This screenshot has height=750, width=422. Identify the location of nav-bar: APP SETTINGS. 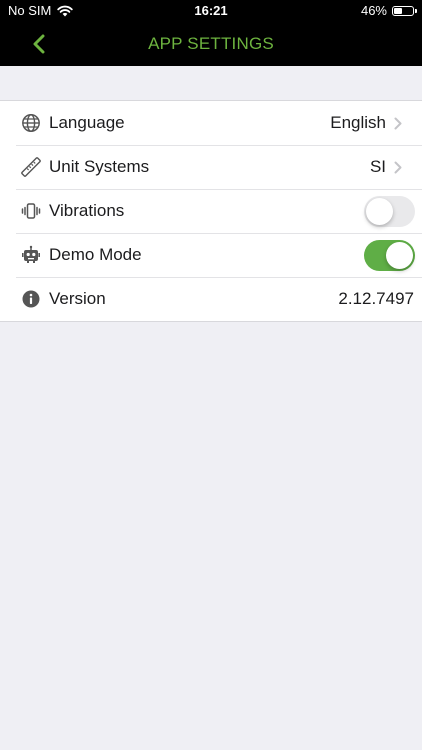
(211, 44).